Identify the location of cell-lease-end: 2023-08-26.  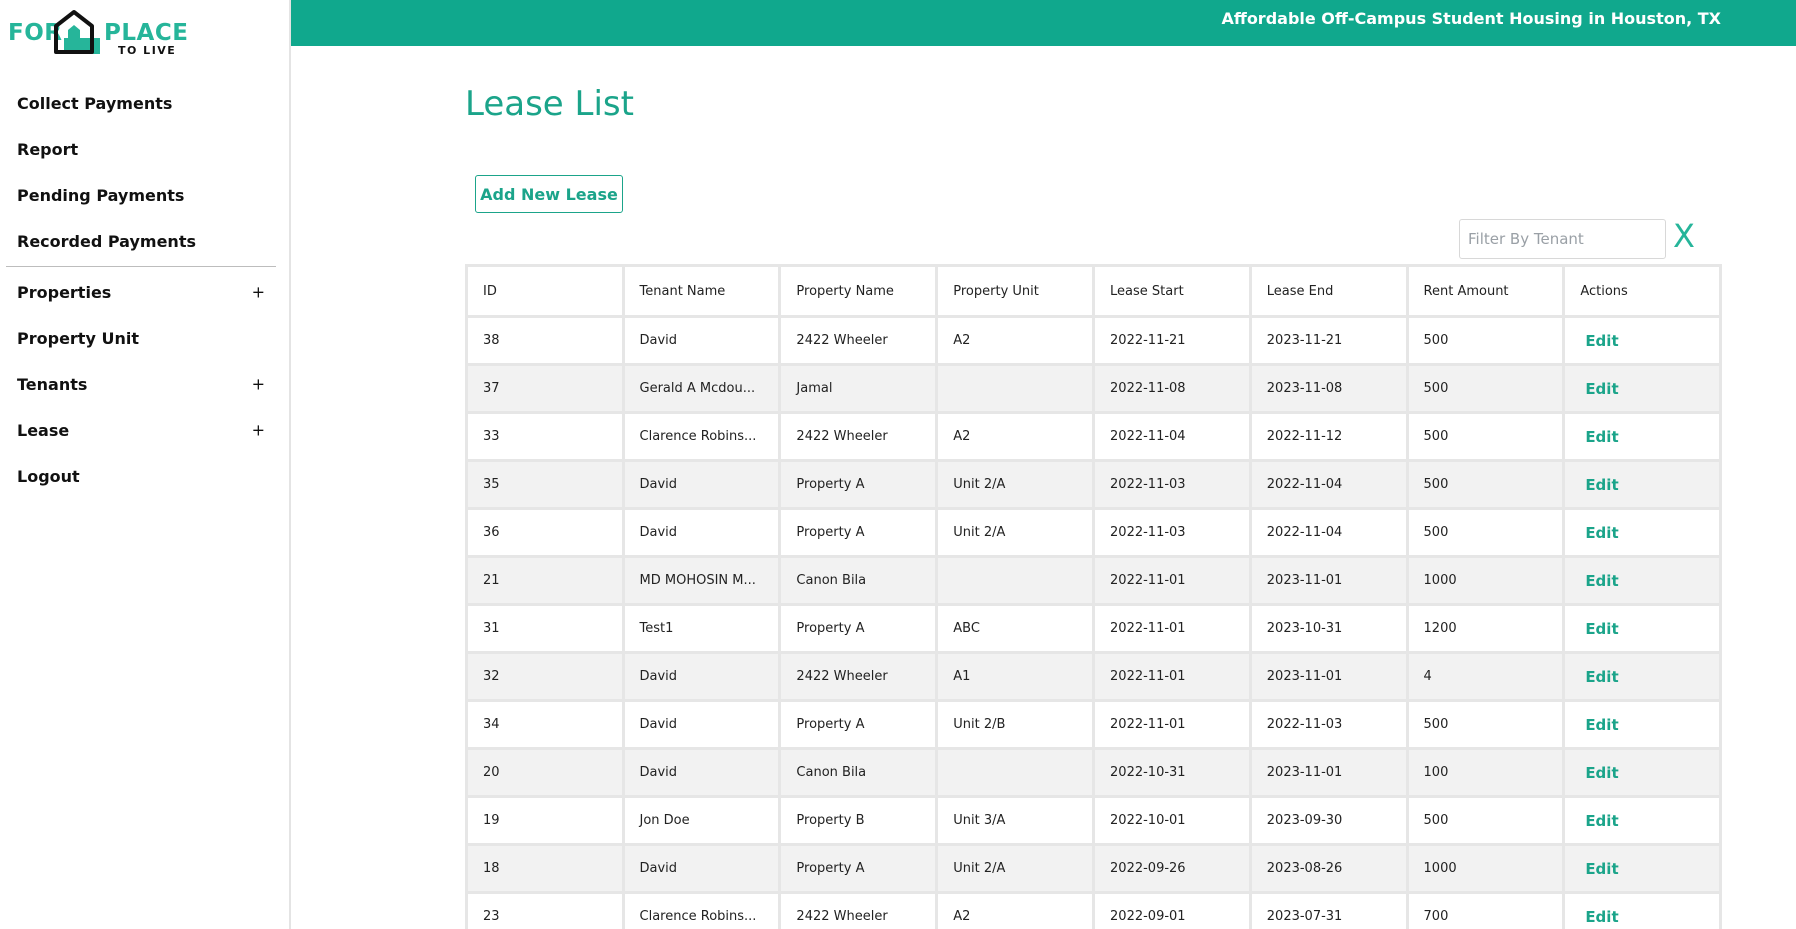
(1328, 868).